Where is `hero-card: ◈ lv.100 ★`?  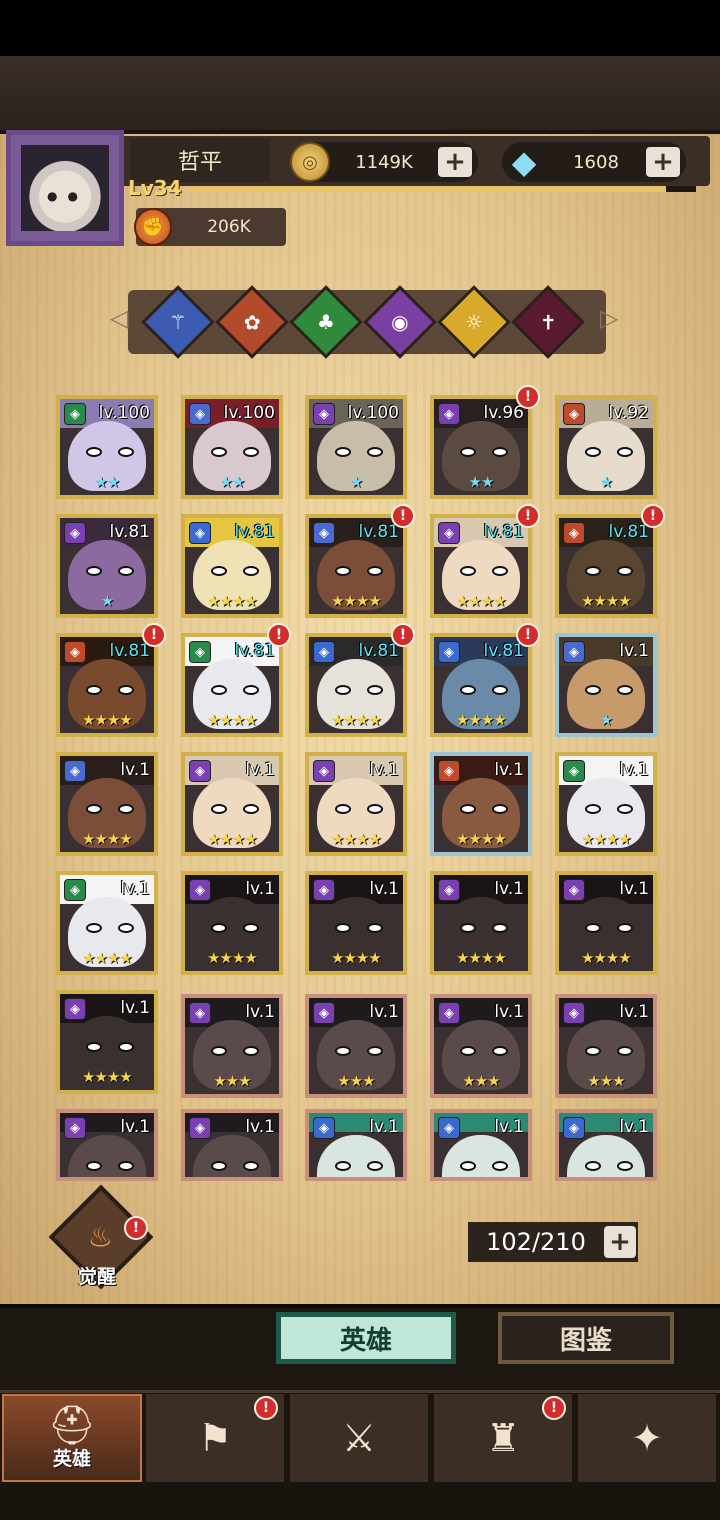
hero-card: ◈ lv.100 ★ is located at coordinates (356, 447).